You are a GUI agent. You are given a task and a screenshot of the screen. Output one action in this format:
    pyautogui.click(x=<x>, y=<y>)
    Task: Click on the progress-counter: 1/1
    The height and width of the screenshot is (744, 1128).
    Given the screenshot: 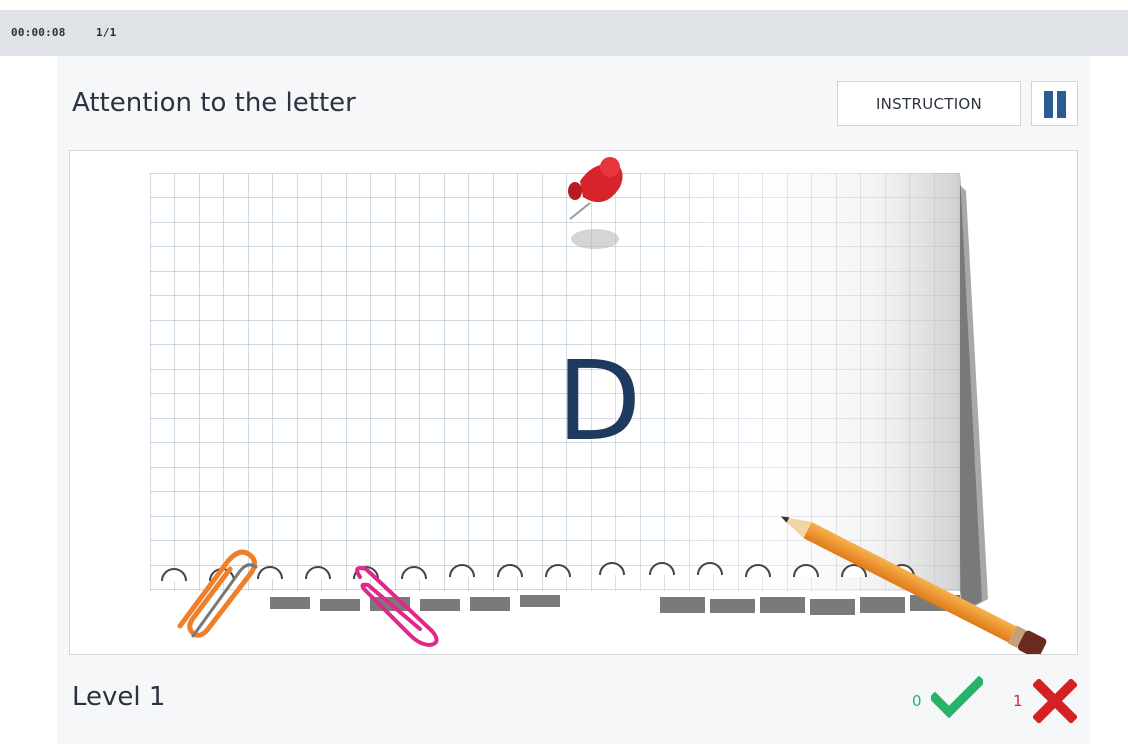 What is the action you would take?
    pyautogui.click(x=106, y=32)
    